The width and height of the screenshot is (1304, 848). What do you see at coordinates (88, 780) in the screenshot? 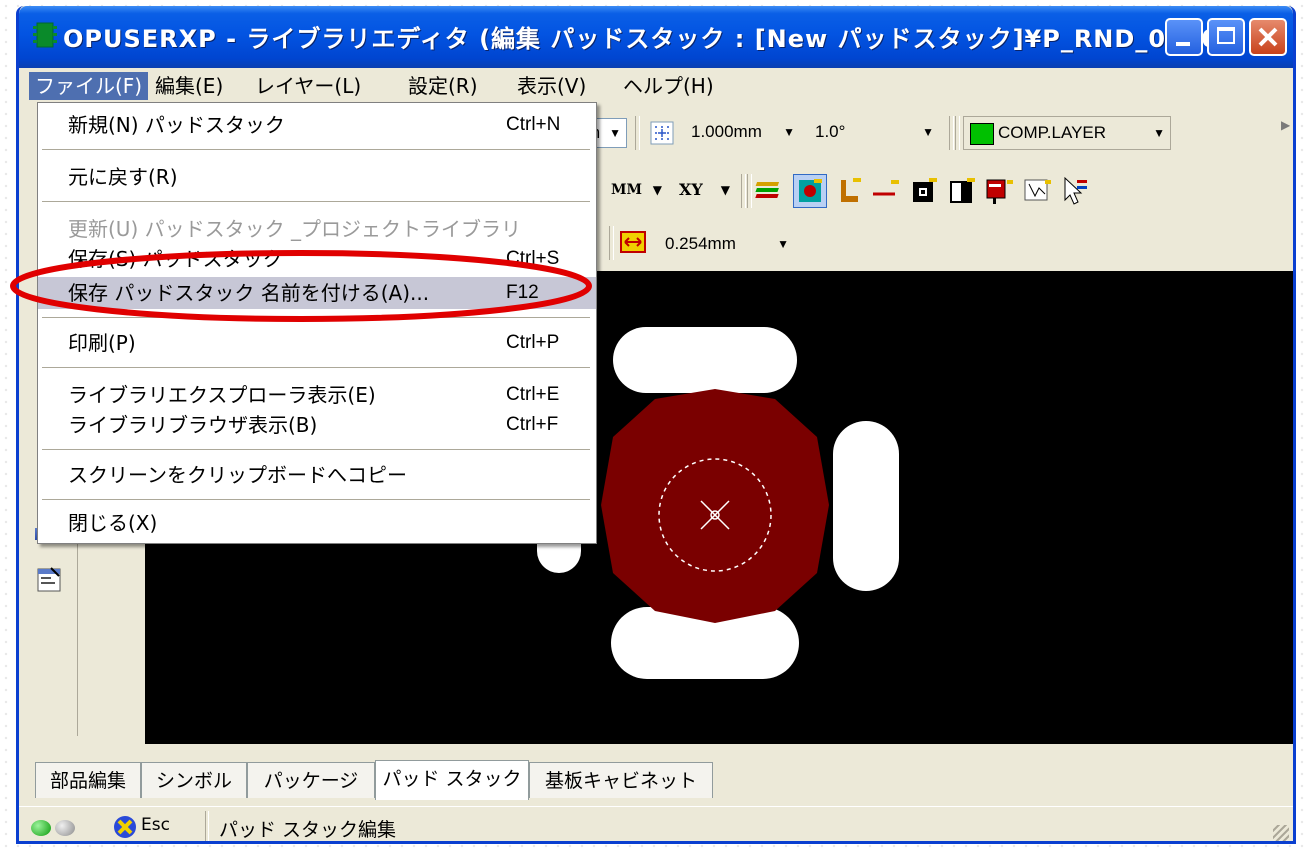
I see `tab-part-edit: 部品編集` at bounding box center [88, 780].